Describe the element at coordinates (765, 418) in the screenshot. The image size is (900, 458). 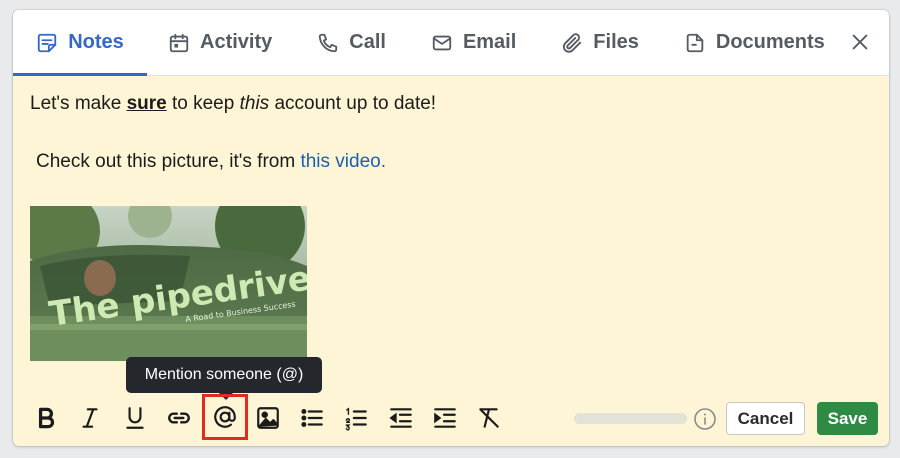
I see `cancel-button: Cancel` at that location.